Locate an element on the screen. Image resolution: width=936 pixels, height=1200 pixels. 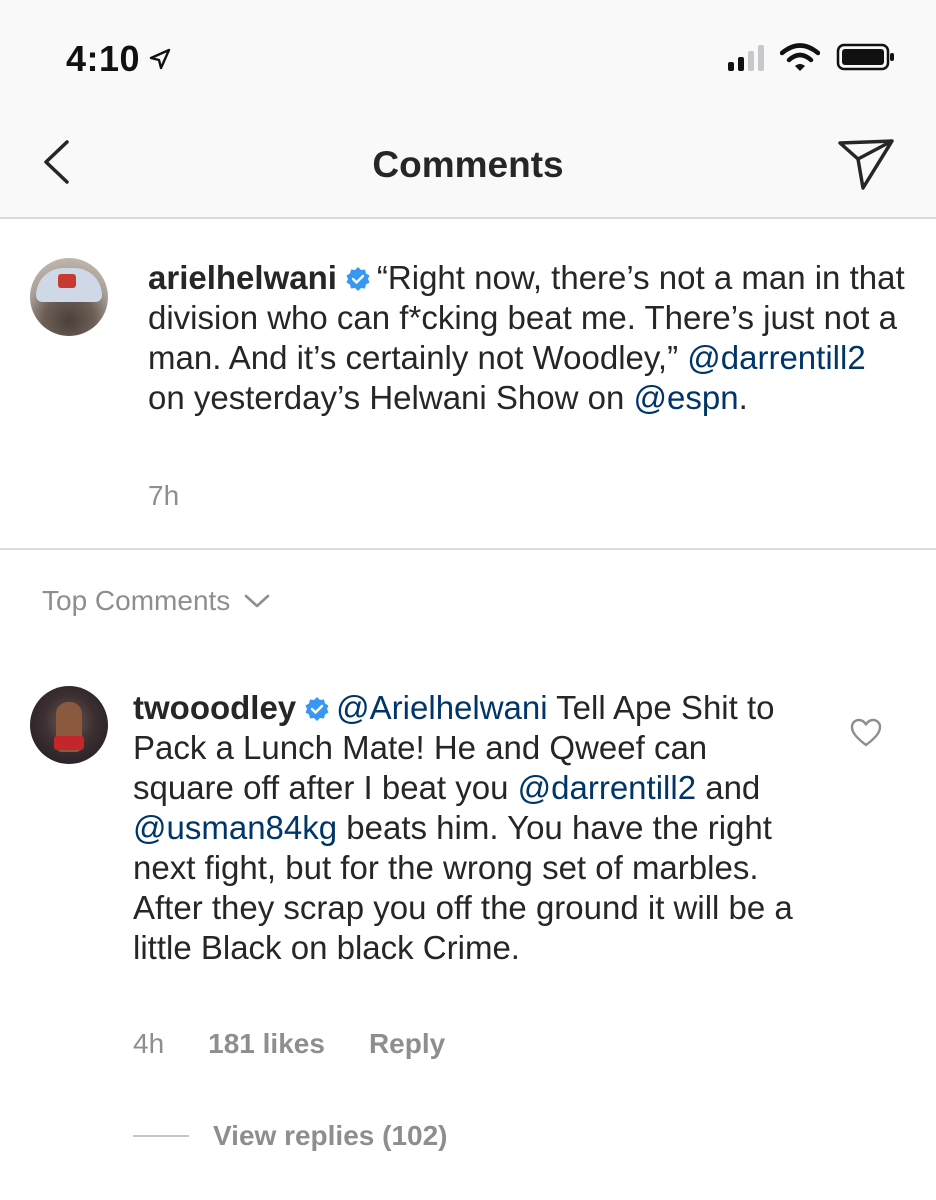
status-bar-time: 4:10 is located at coordinates (119, 59).